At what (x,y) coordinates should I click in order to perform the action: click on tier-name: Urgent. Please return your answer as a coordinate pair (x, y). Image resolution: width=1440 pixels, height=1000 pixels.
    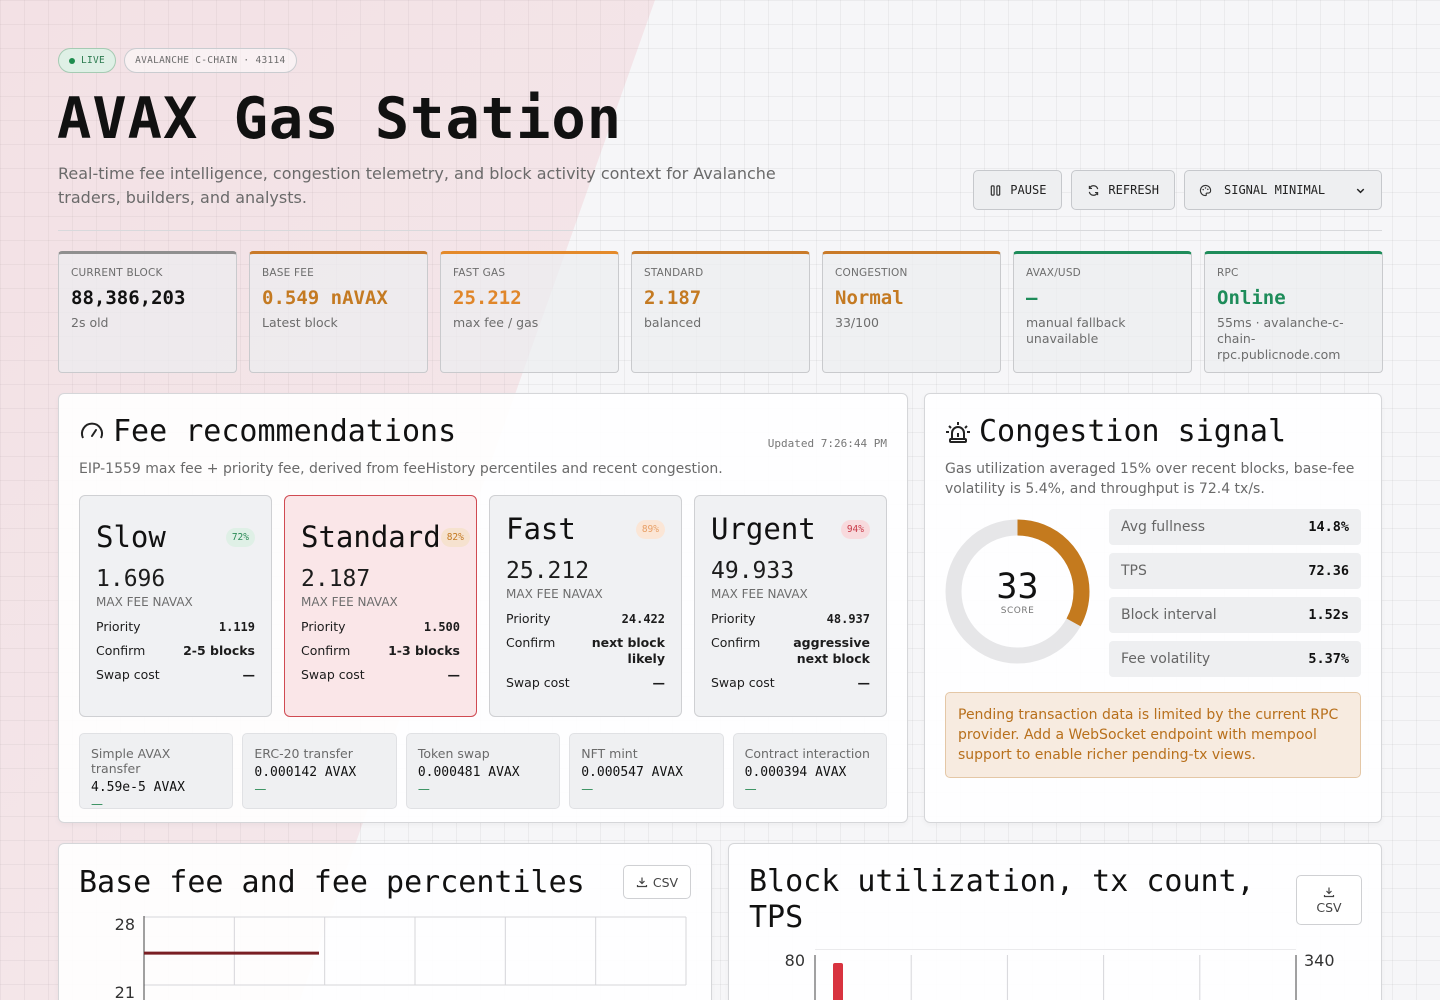
    Looking at the image, I should click on (763, 529).